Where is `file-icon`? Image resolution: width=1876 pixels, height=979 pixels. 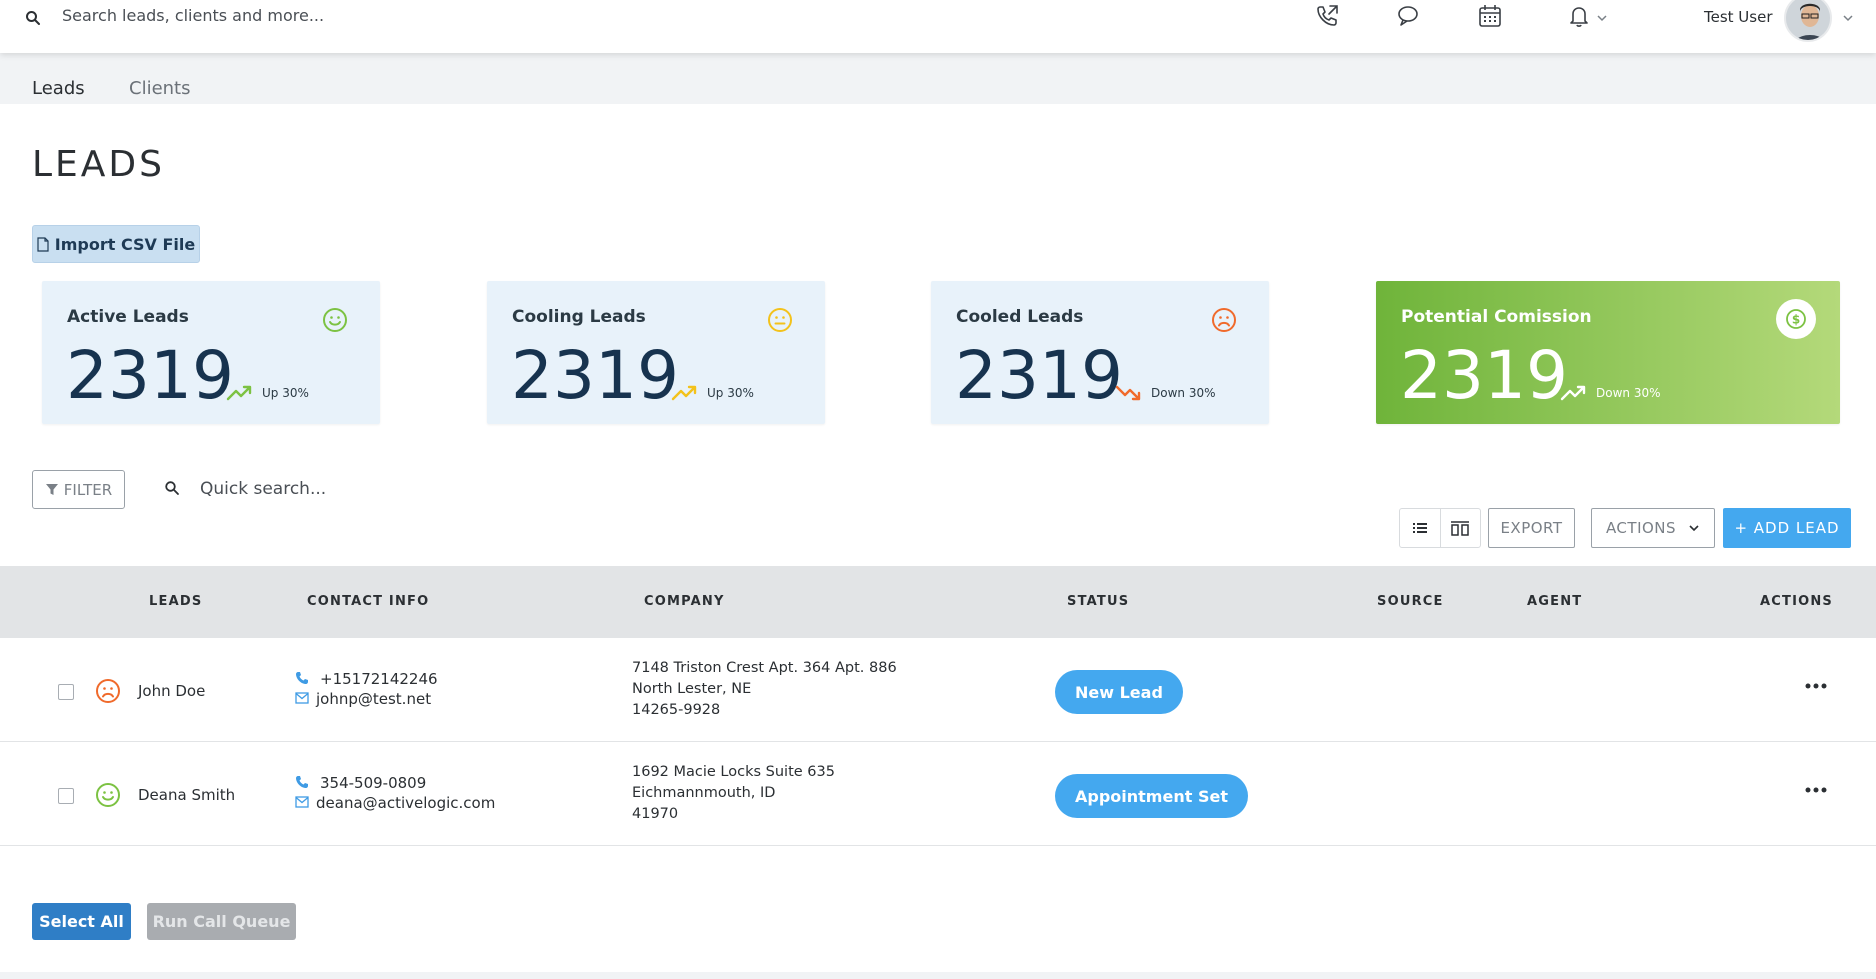 file-icon is located at coordinates (43, 244).